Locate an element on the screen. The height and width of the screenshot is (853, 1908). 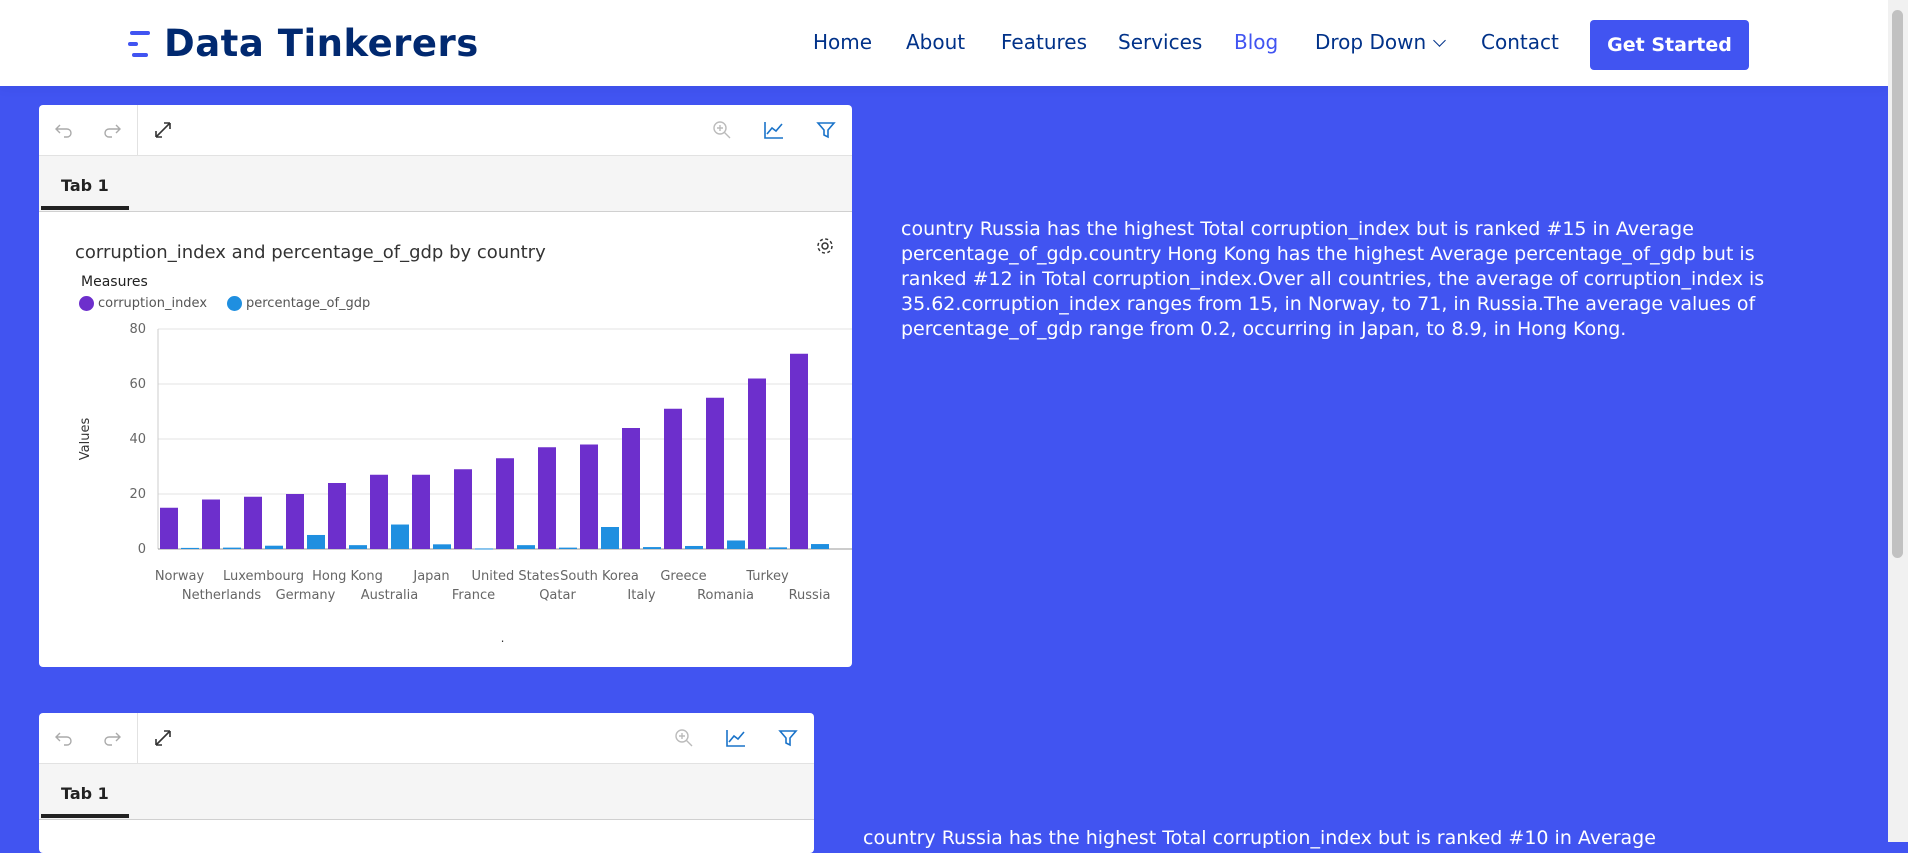
page-scrollbar-thumb is located at coordinates (1897, 284).